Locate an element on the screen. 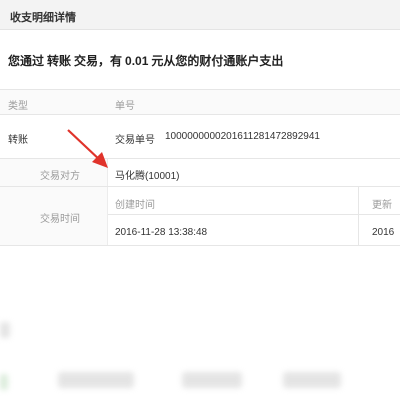  column-header-type: 类型 is located at coordinates (18, 106).